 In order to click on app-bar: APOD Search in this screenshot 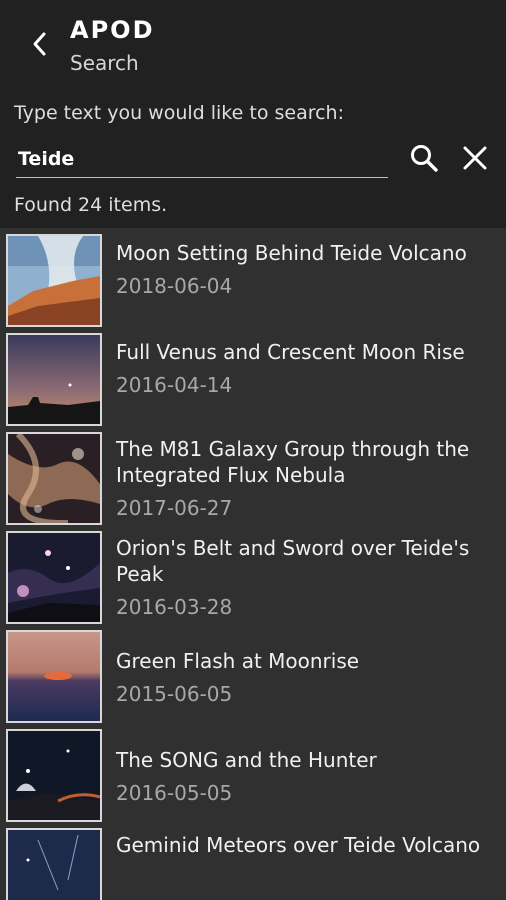, I will do `click(253, 44)`.